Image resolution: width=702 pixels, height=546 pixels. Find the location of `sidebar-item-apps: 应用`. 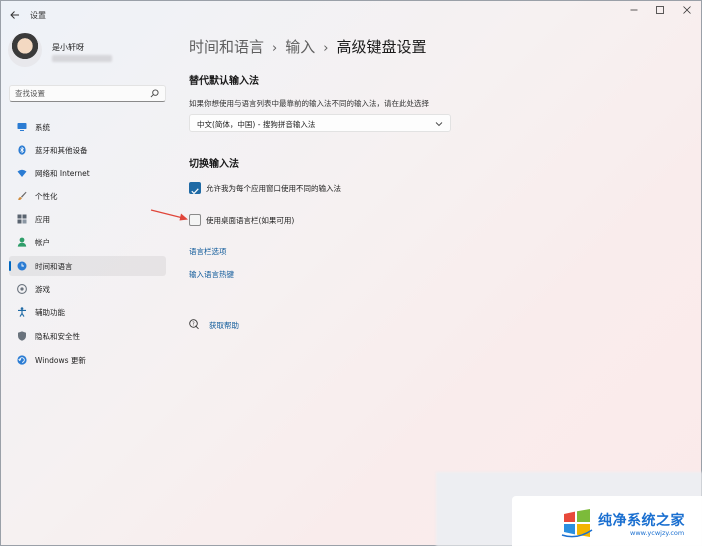

sidebar-item-apps: 应用 is located at coordinates (87, 219).